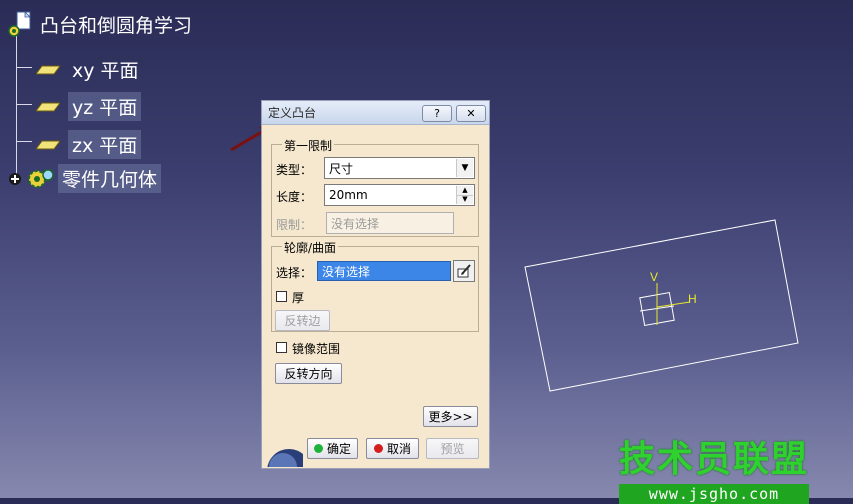 Image resolution: width=853 pixels, height=504 pixels. Describe the element at coordinates (21, 24) in the screenshot. I see `part-document-icon` at that location.